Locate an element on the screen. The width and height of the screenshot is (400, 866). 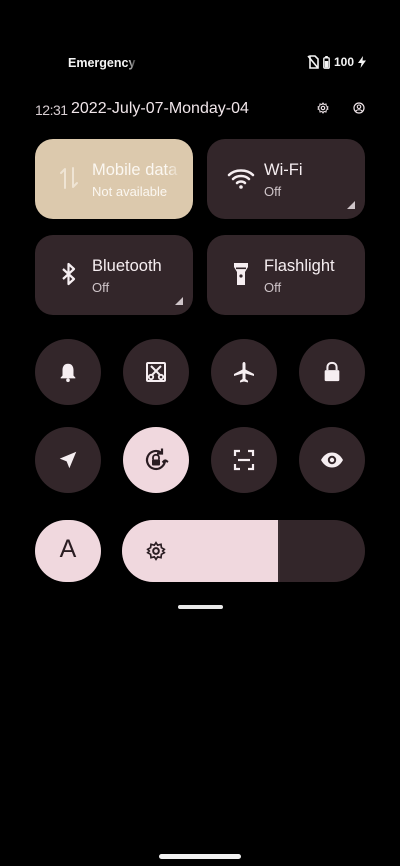
wifi-expand-corner-icon is located at coordinates (351, 205).